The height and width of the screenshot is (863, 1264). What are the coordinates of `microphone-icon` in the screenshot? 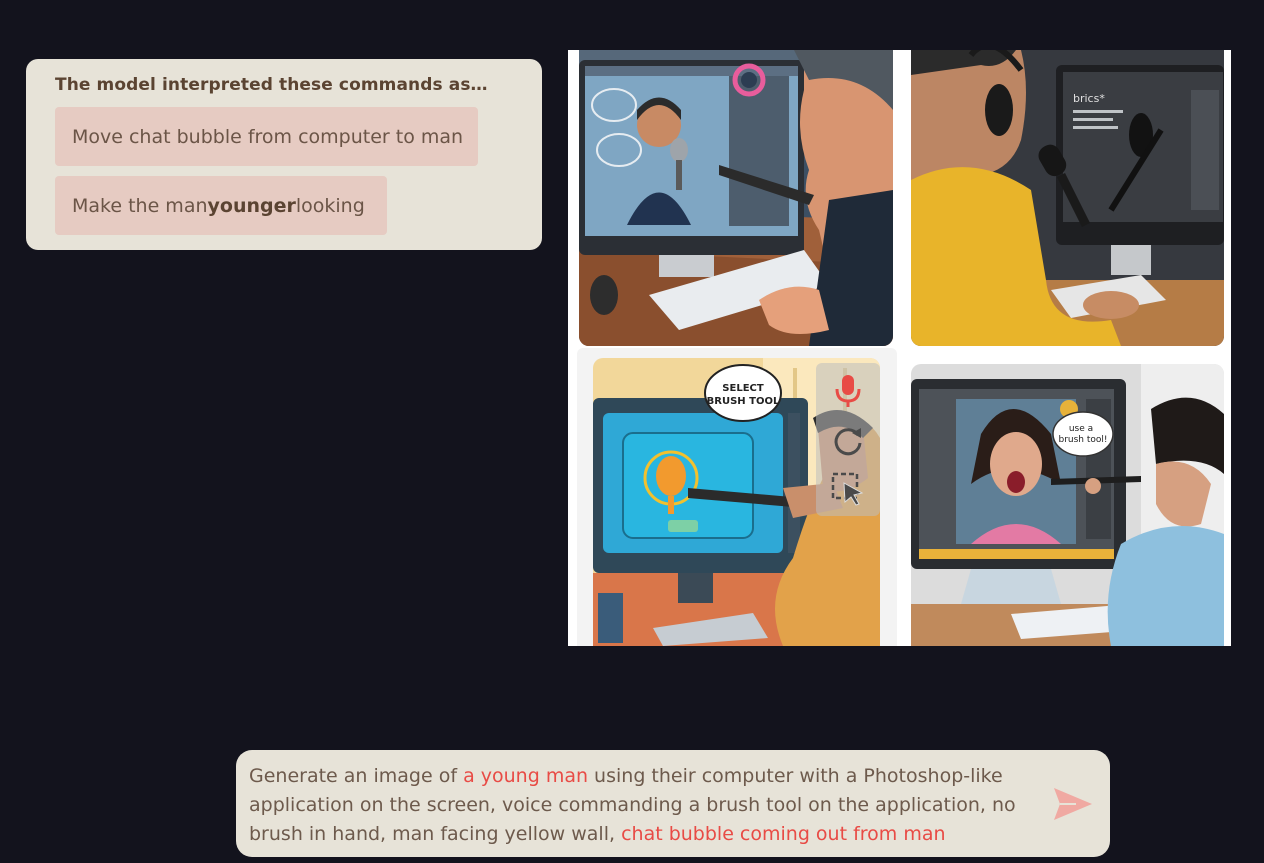 It's located at (848, 391).